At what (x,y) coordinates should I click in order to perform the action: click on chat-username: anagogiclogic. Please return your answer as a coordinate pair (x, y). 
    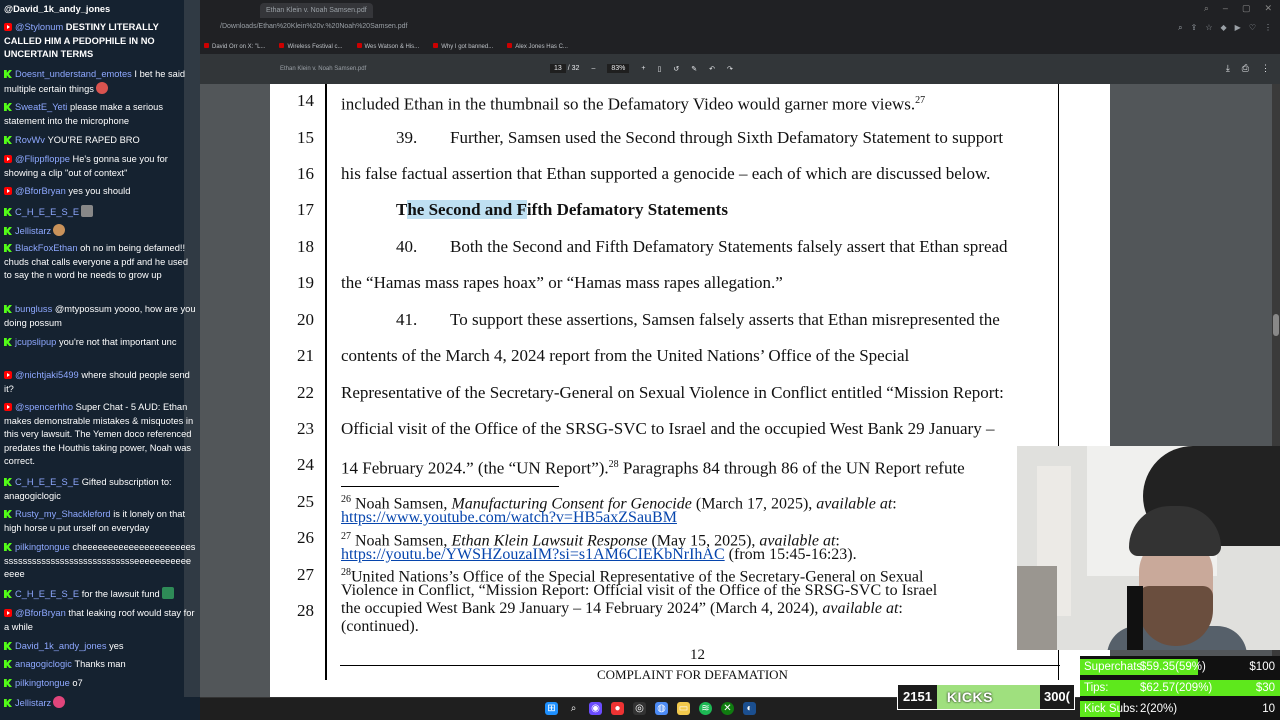
    Looking at the image, I should click on (43, 664).